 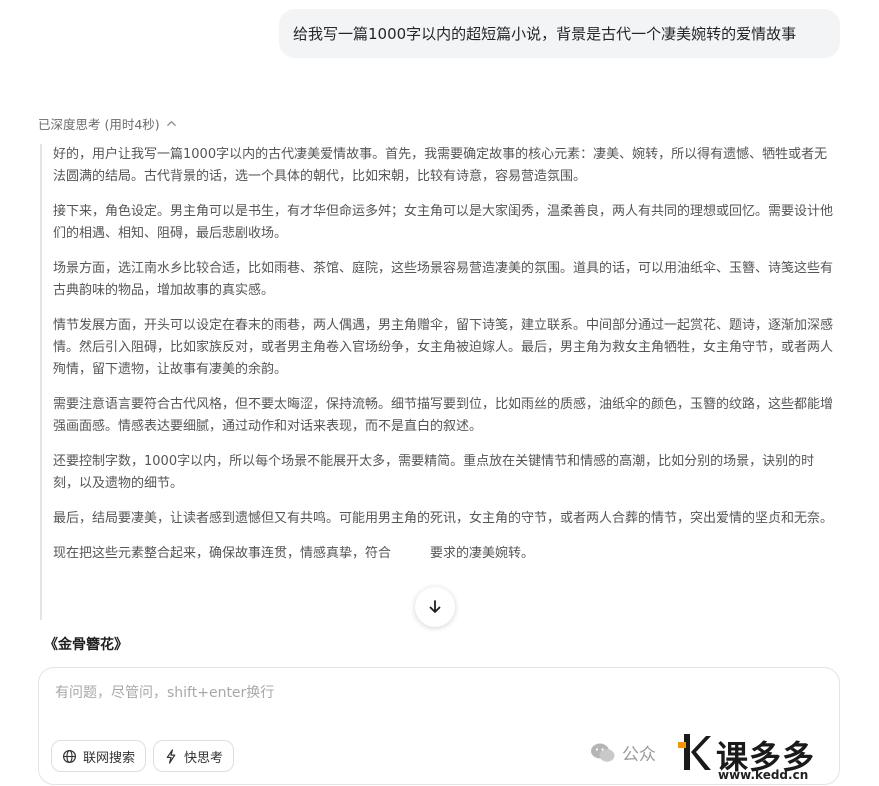 I want to click on thinking-paragraph: 现在把这些元素整合起来，确保故事连贯，情感真挚，符合 要求的凄美婉转。, so click(x=294, y=553).